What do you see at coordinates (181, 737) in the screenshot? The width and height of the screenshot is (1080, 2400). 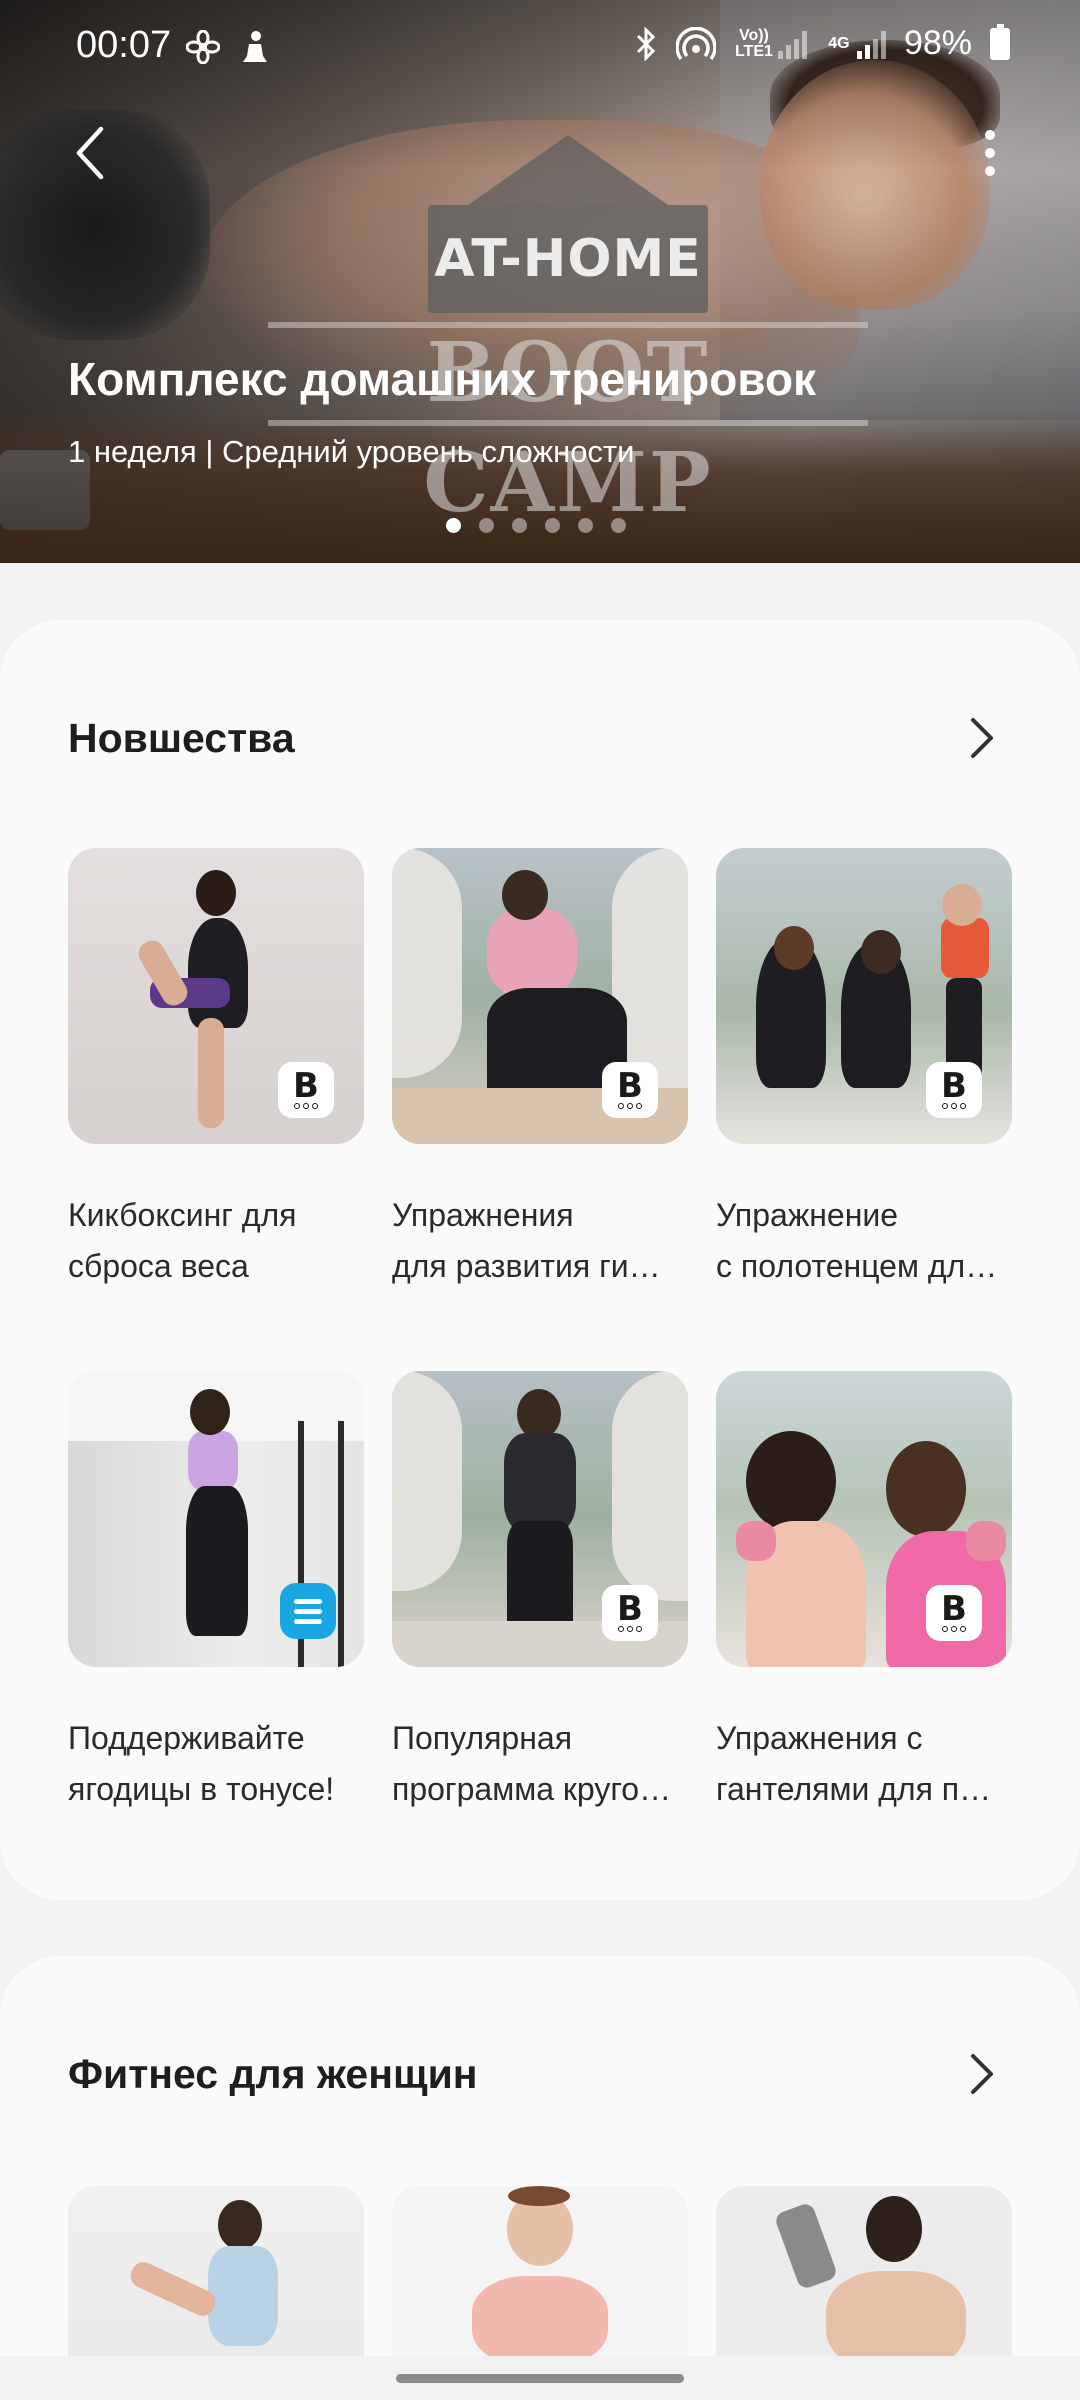 I see `section-title: Новшества` at bounding box center [181, 737].